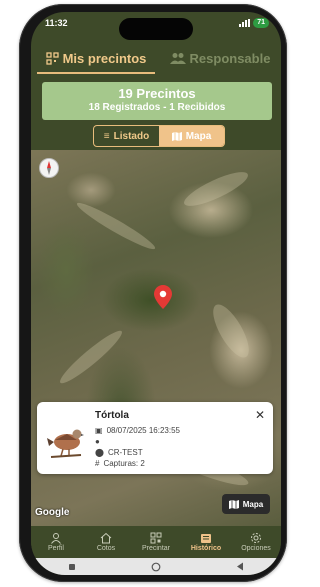 The height and width of the screenshot is (587, 320). What do you see at coordinates (156, 538) in the screenshot?
I see `qr-icon` at bounding box center [156, 538].